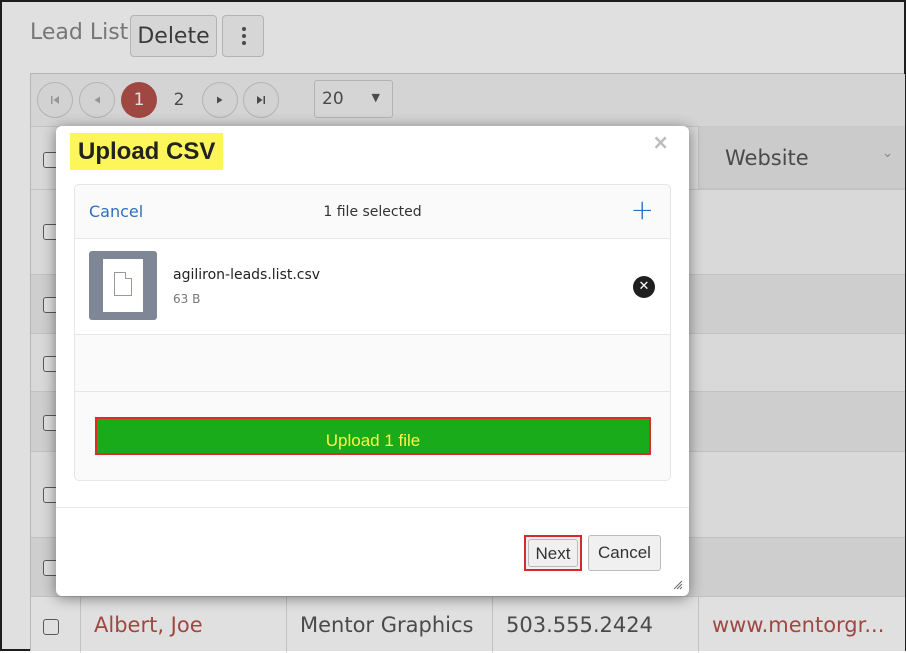 Image resolution: width=906 pixels, height=653 pixels. What do you see at coordinates (372, 363) in the screenshot?
I see `drop-area` at bounding box center [372, 363].